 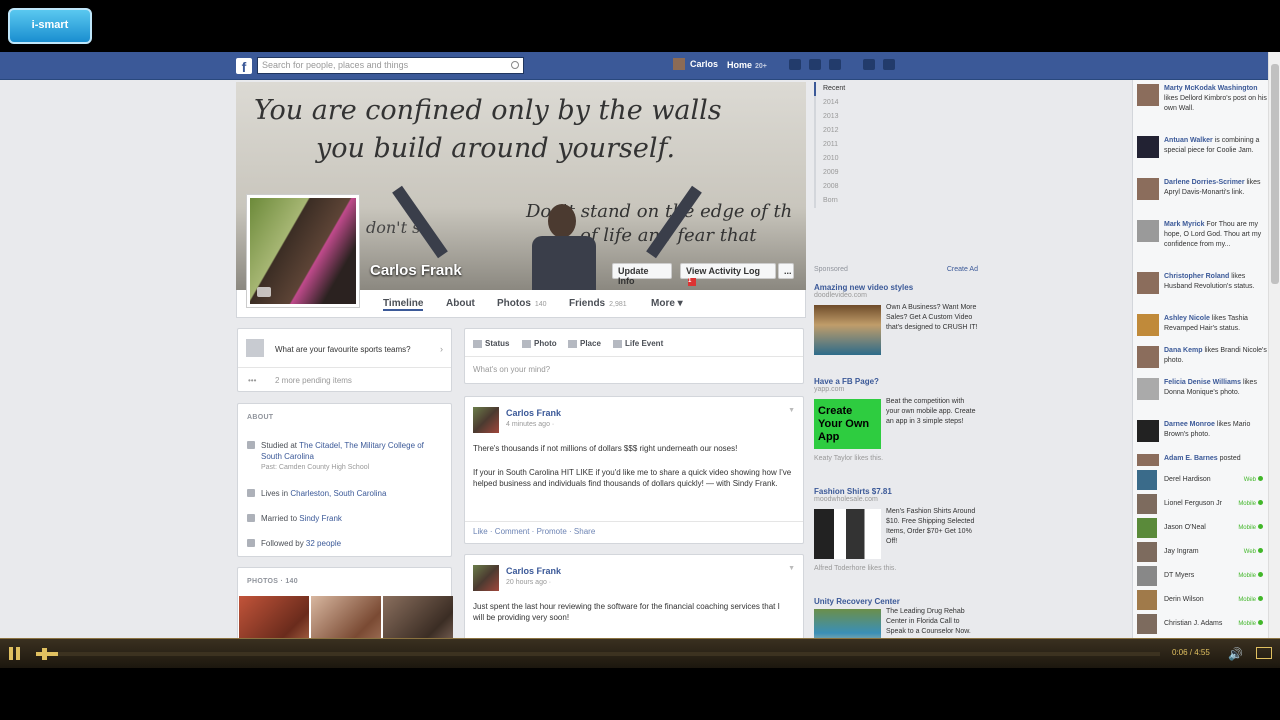 I want to click on year-link: 2008, so click(x=845, y=187).